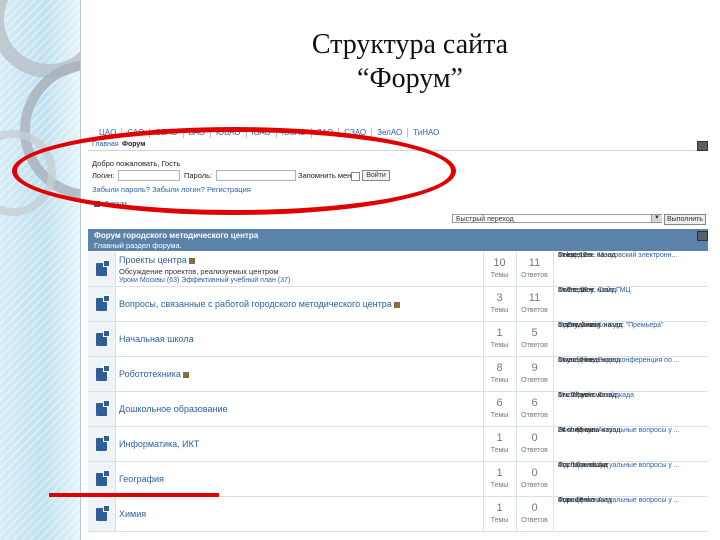 This screenshot has width=720, height=540. What do you see at coordinates (132, 514) in the screenshot?
I see `forum-name: Химия` at bounding box center [132, 514].